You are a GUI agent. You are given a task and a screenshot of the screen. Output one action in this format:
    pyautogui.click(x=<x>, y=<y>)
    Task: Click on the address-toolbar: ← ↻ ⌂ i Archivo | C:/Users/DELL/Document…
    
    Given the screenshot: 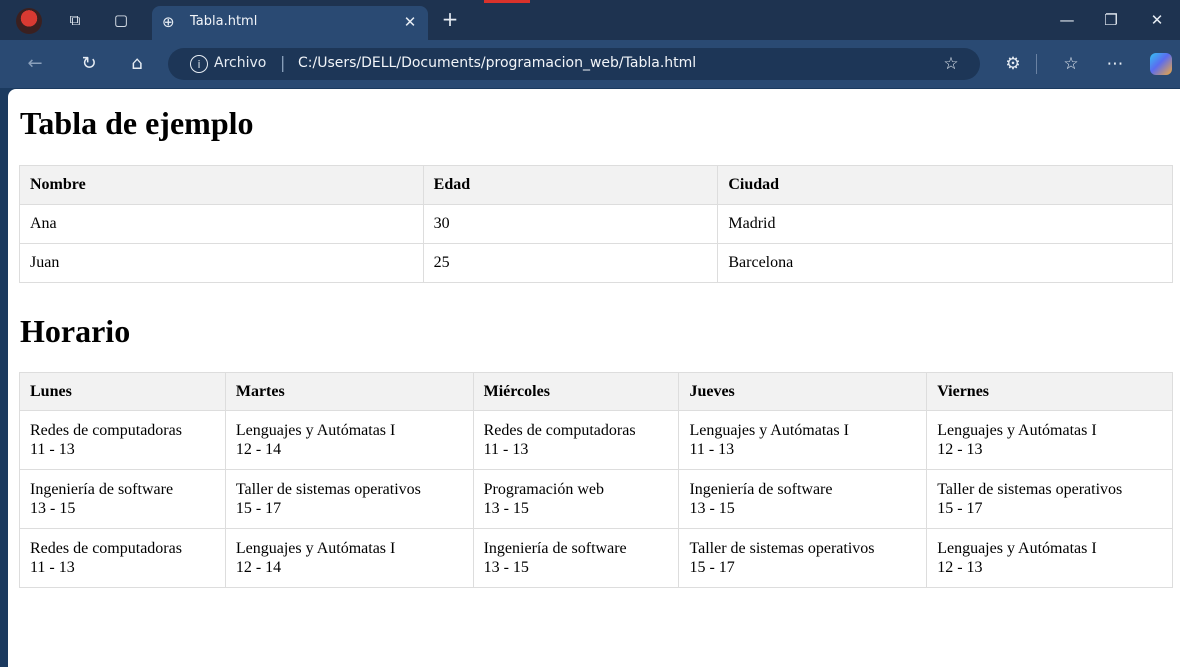 What is the action you would take?
    pyautogui.click(x=590, y=64)
    